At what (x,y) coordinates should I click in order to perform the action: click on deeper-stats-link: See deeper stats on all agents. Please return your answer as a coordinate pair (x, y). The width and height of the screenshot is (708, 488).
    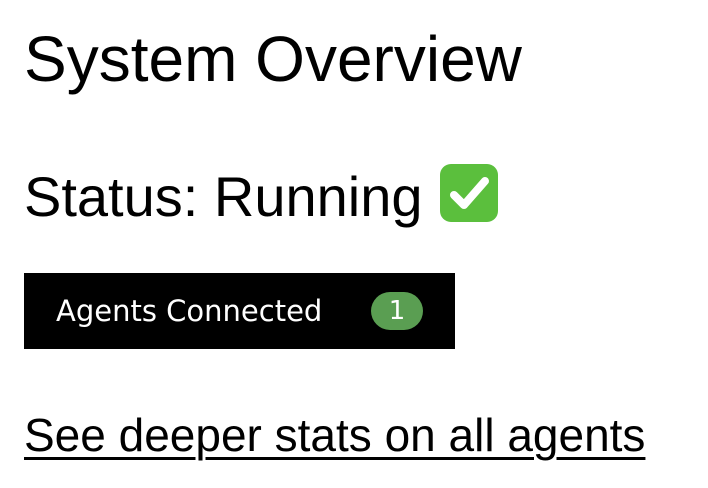
    Looking at the image, I should click on (334, 435).